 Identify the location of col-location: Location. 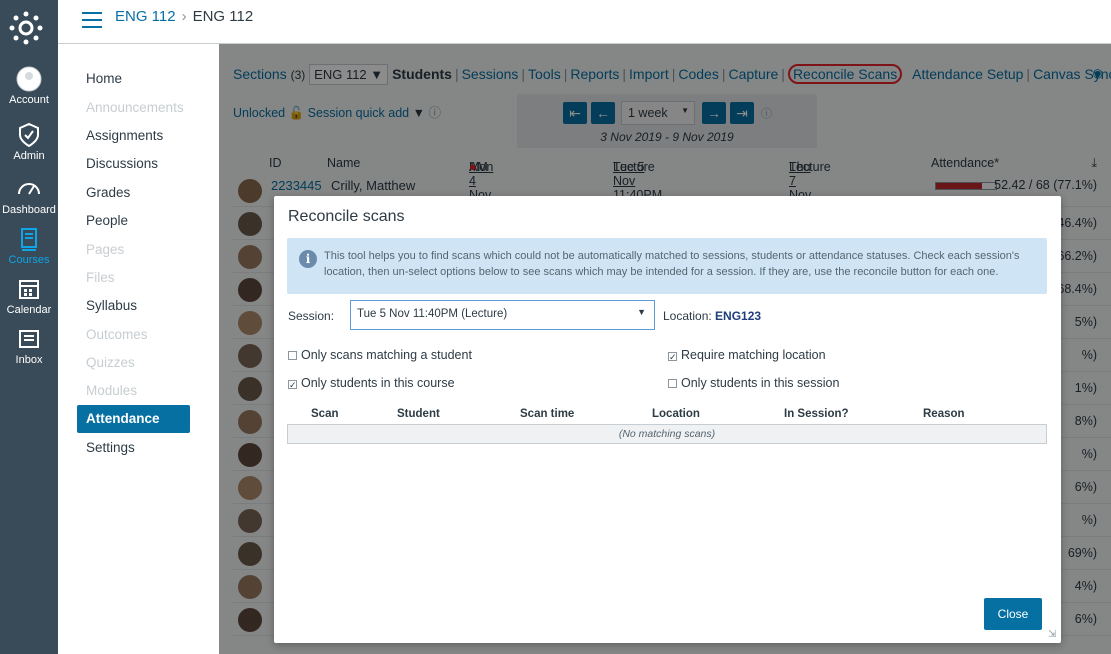
(676, 414).